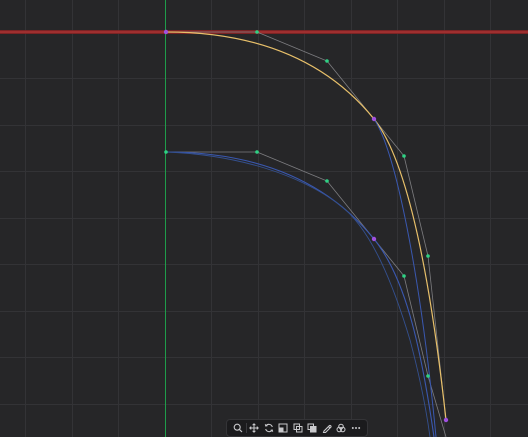 The image size is (528, 437). What do you see at coordinates (341, 428) in the screenshot?
I see `layers-icon` at bounding box center [341, 428].